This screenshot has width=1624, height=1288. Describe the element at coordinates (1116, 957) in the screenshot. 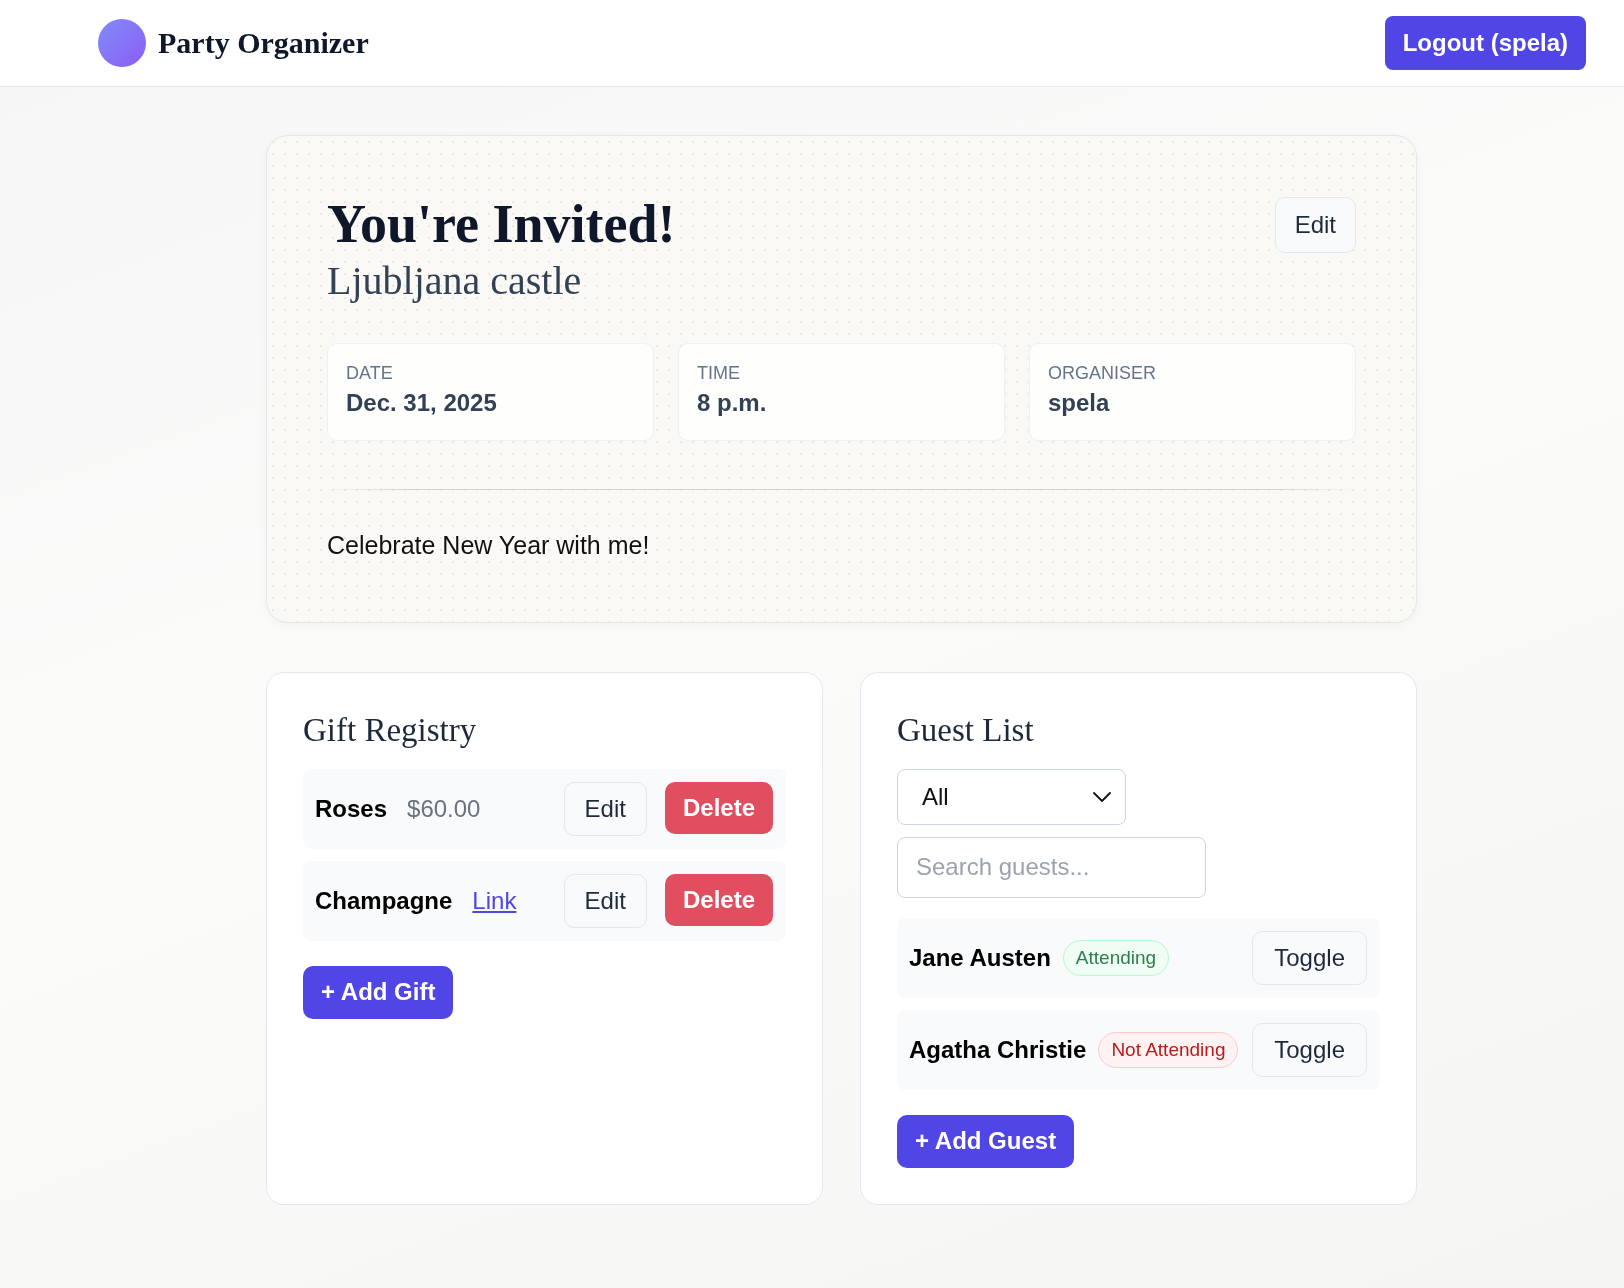

I see `status-badge: Attending` at that location.